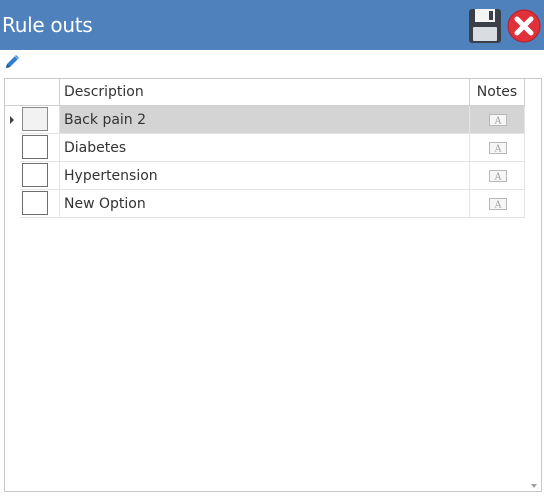 The height and width of the screenshot is (496, 544). I want to click on pencil-icon, so click(12, 61).